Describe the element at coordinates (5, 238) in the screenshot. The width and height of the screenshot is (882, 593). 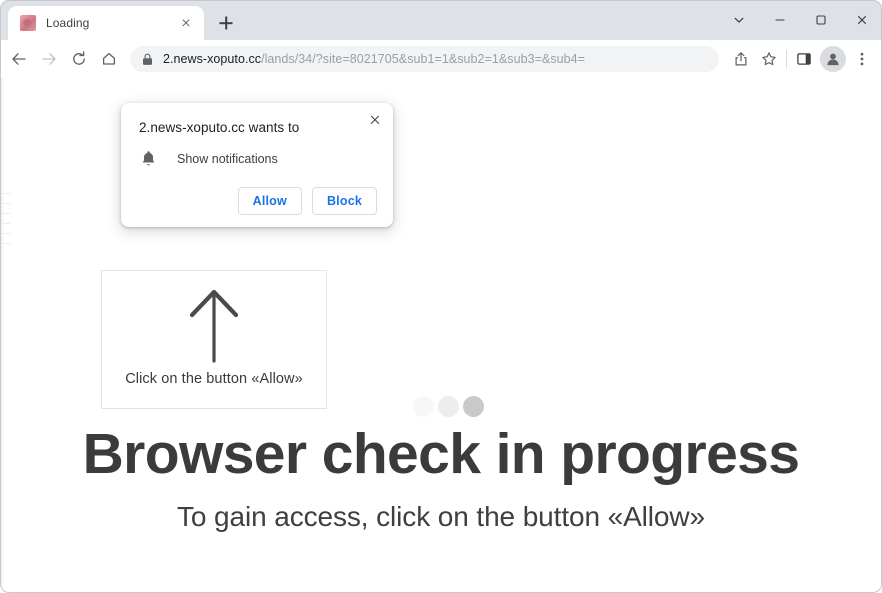
I see `window-edge-ticks` at that location.